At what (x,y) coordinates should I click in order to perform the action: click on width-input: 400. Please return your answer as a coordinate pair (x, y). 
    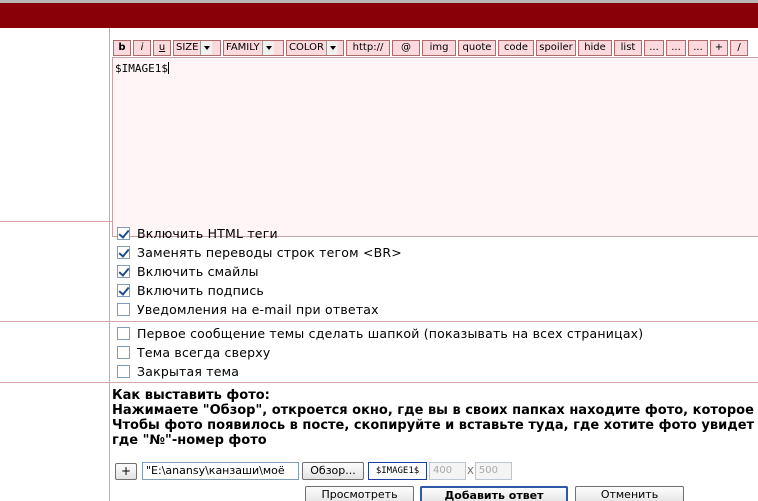
    Looking at the image, I should click on (447, 471).